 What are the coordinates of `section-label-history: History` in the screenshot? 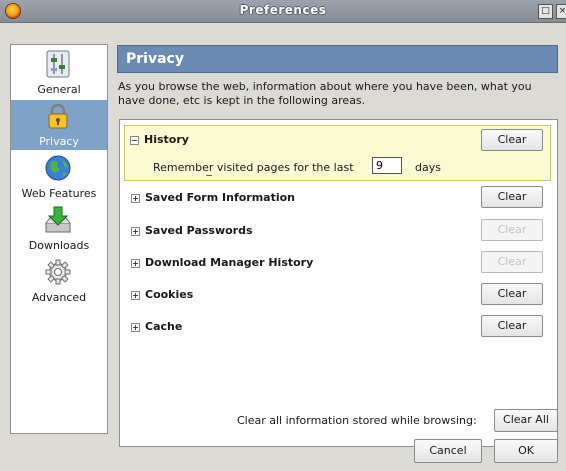 It's located at (166, 139).